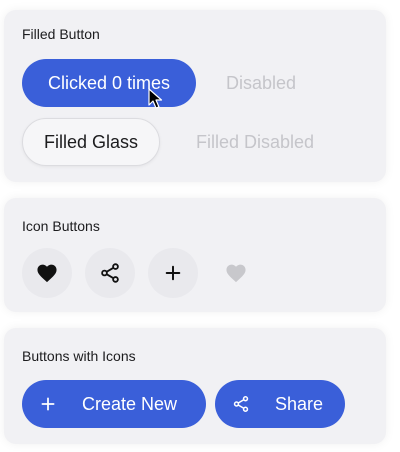  What do you see at coordinates (61, 34) in the screenshot?
I see `section-title-filled: Filled Button` at bounding box center [61, 34].